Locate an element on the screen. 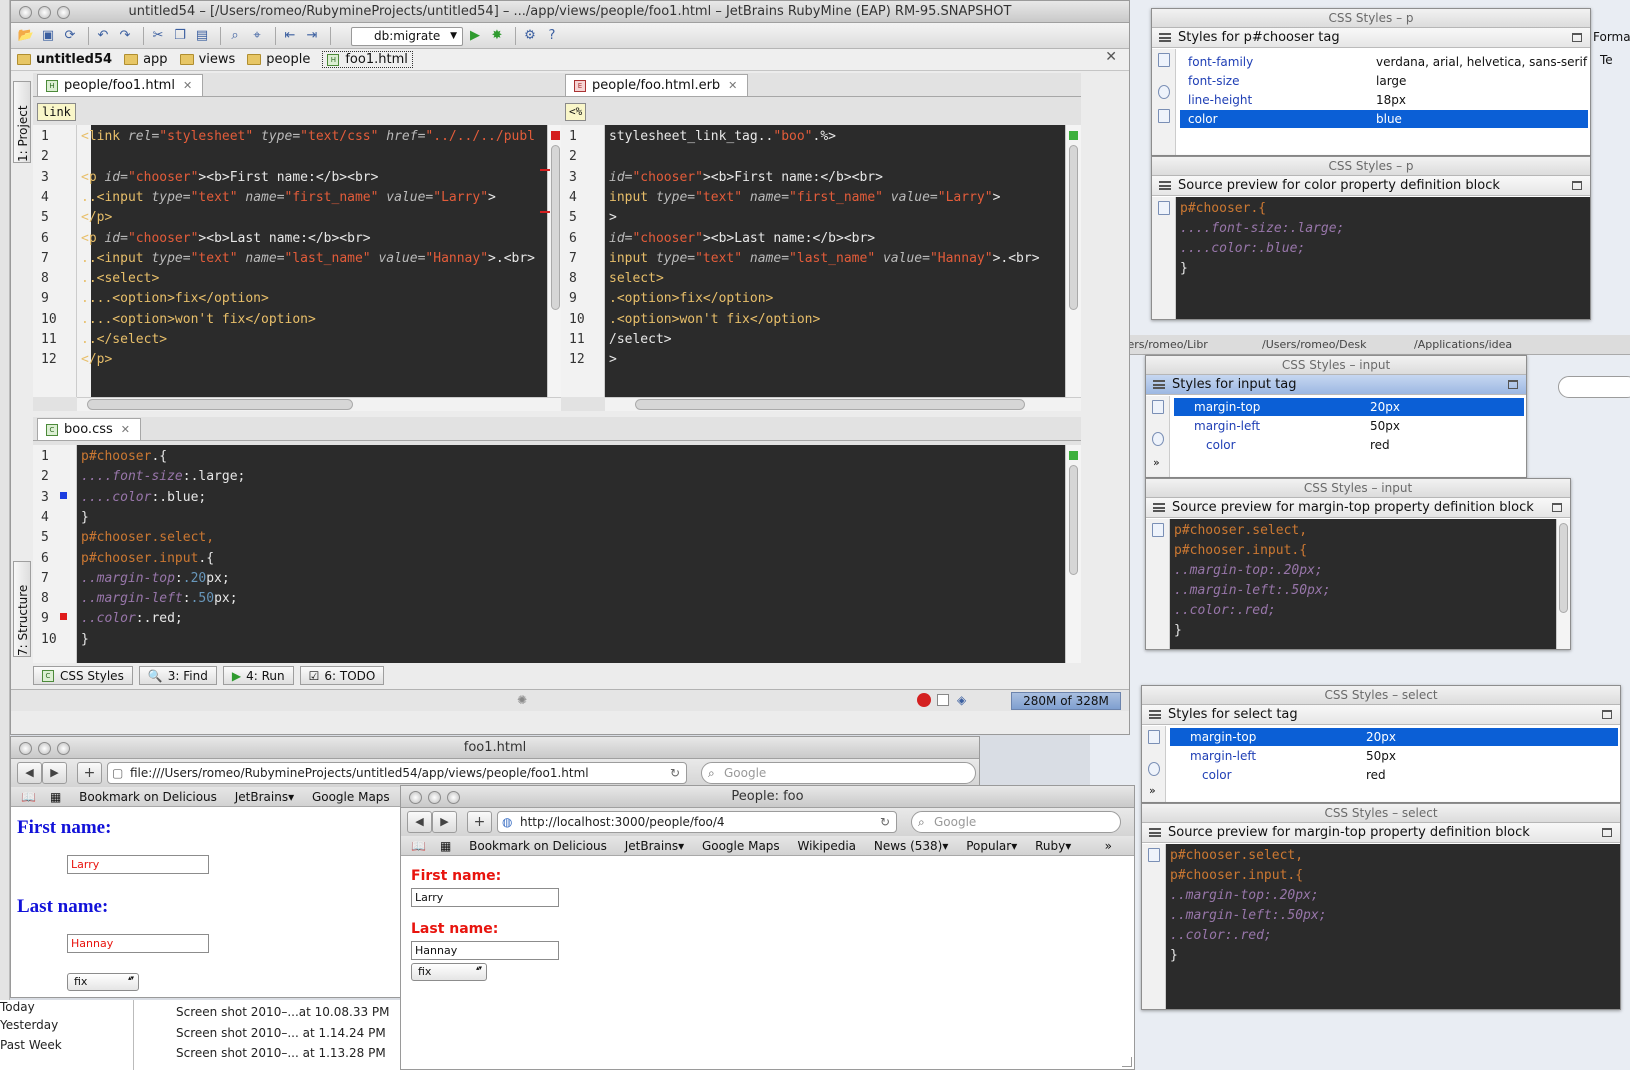 This screenshot has width=1630, height=1070. help-icon: ? is located at coordinates (552, 36).